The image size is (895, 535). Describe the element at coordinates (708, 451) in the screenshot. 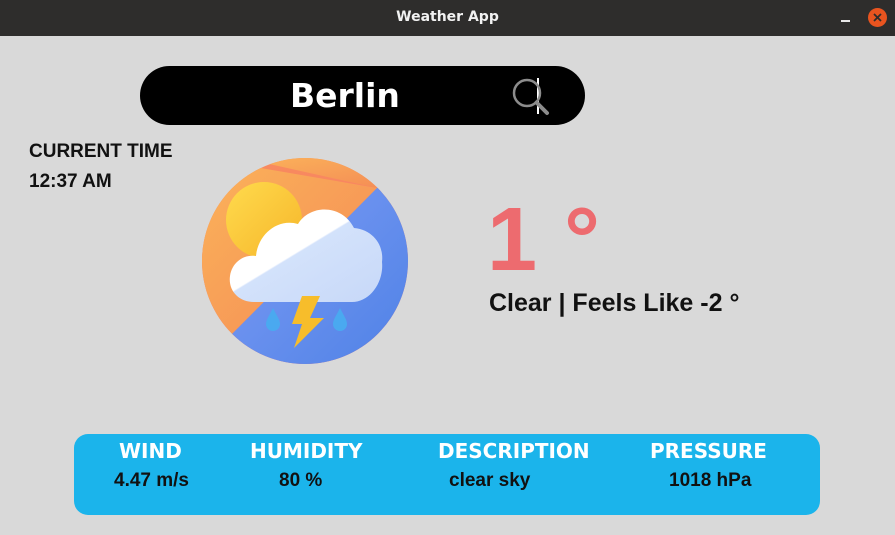

I see `pressure-label: PRESSURE` at that location.